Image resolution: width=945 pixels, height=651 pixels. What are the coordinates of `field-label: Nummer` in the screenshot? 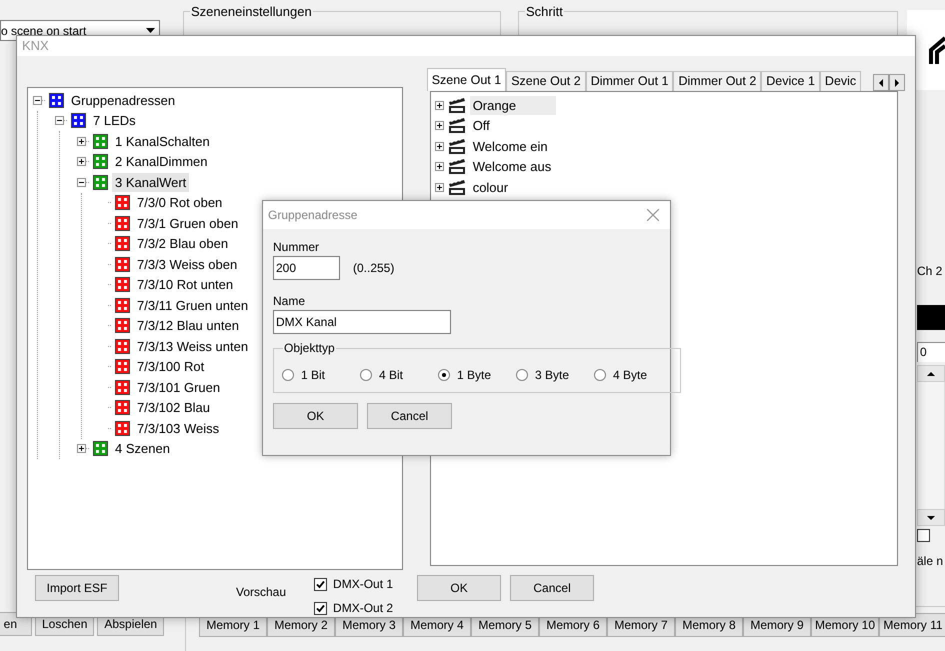 It's located at (296, 245).